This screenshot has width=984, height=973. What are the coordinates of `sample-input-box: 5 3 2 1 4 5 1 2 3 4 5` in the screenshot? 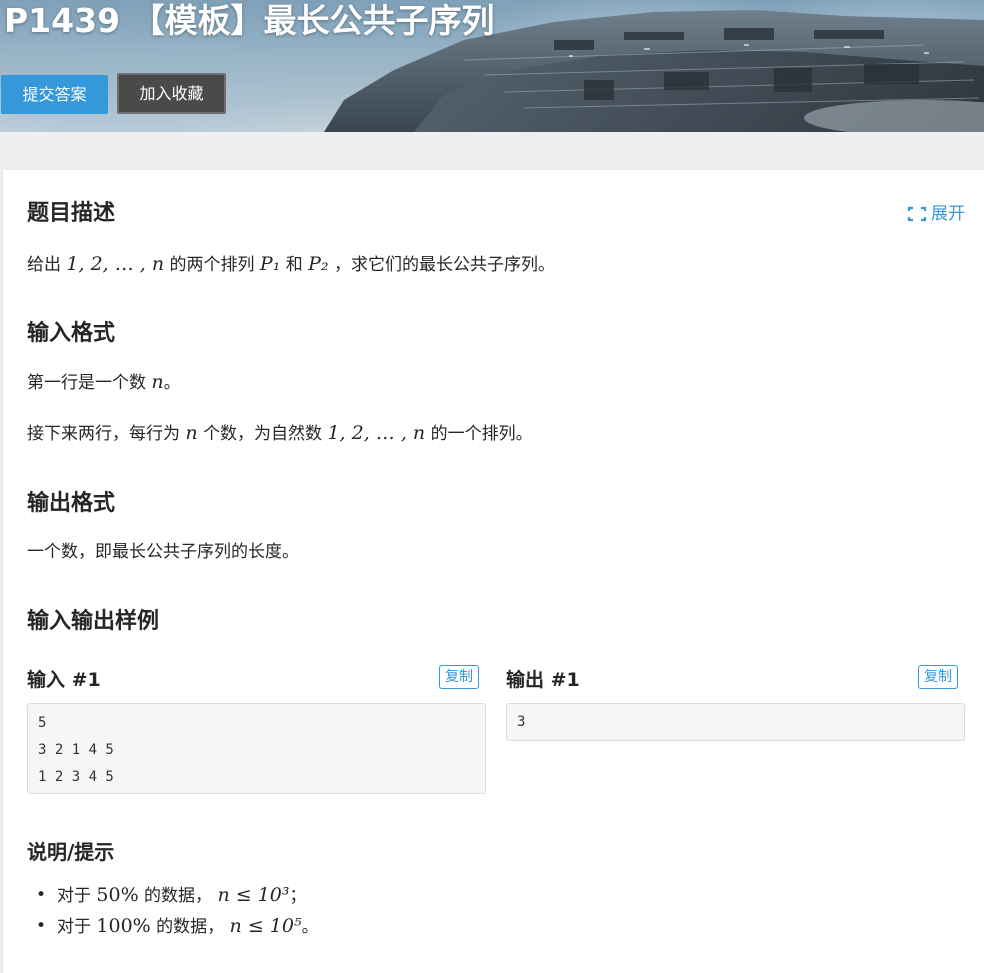 It's located at (256, 748).